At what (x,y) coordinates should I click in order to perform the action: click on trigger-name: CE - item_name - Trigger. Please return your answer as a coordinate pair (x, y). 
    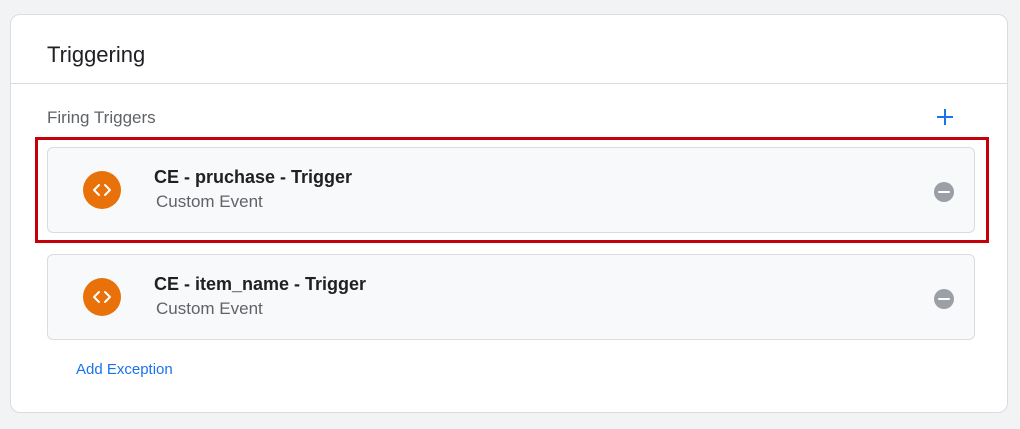
    Looking at the image, I should click on (260, 284).